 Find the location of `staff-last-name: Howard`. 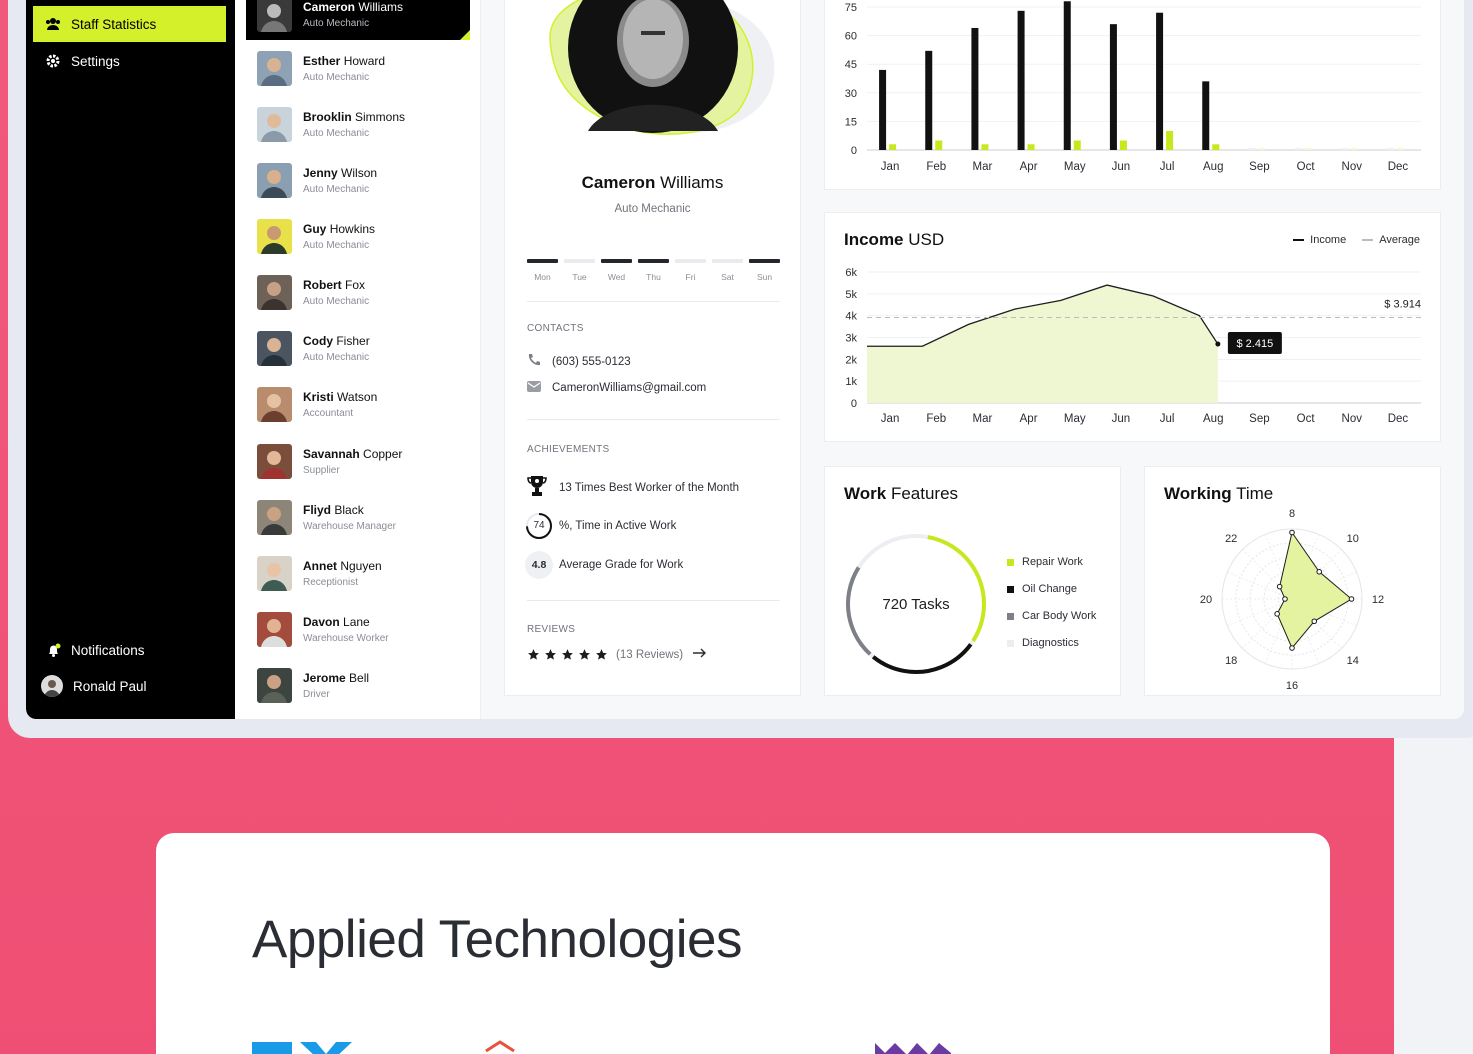

staff-last-name: Howard is located at coordinates (364, 60).